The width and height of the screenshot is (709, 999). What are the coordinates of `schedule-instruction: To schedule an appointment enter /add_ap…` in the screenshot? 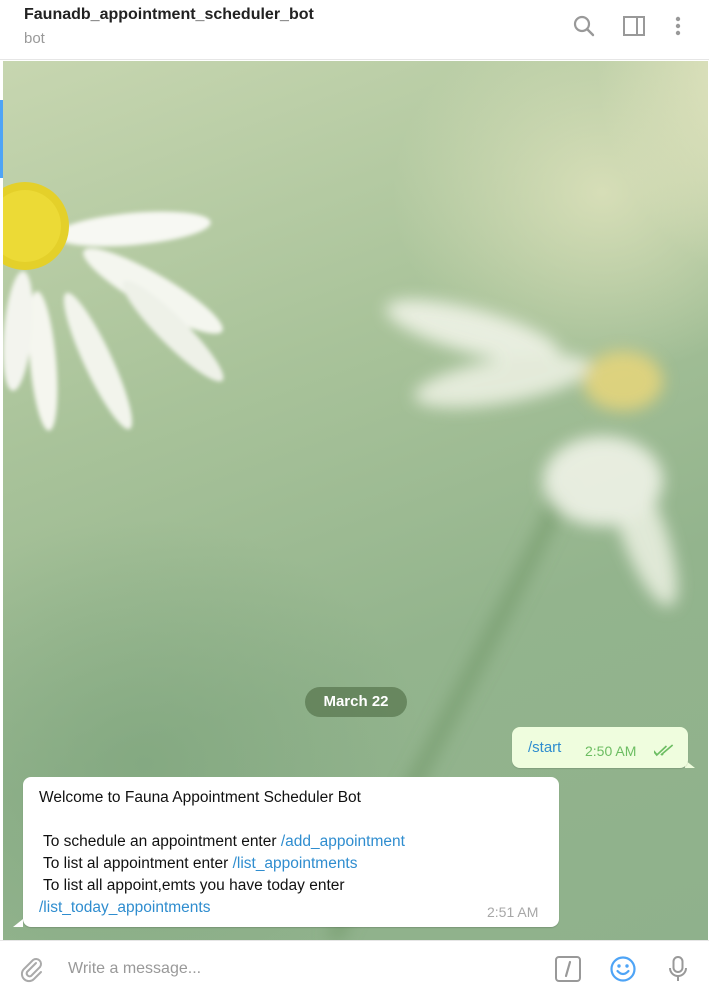 It's located at (224, 842).